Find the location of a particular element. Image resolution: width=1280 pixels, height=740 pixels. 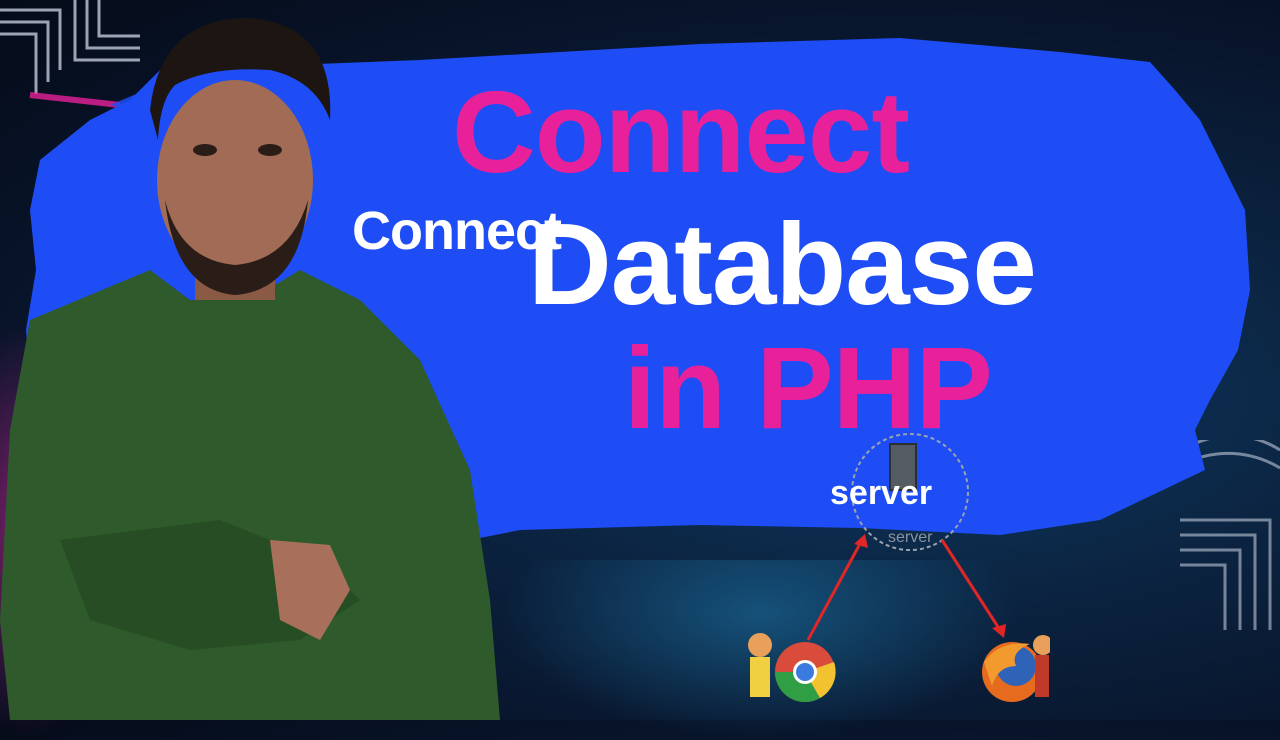

arrow-to-server is located at coordinates (835, 590).